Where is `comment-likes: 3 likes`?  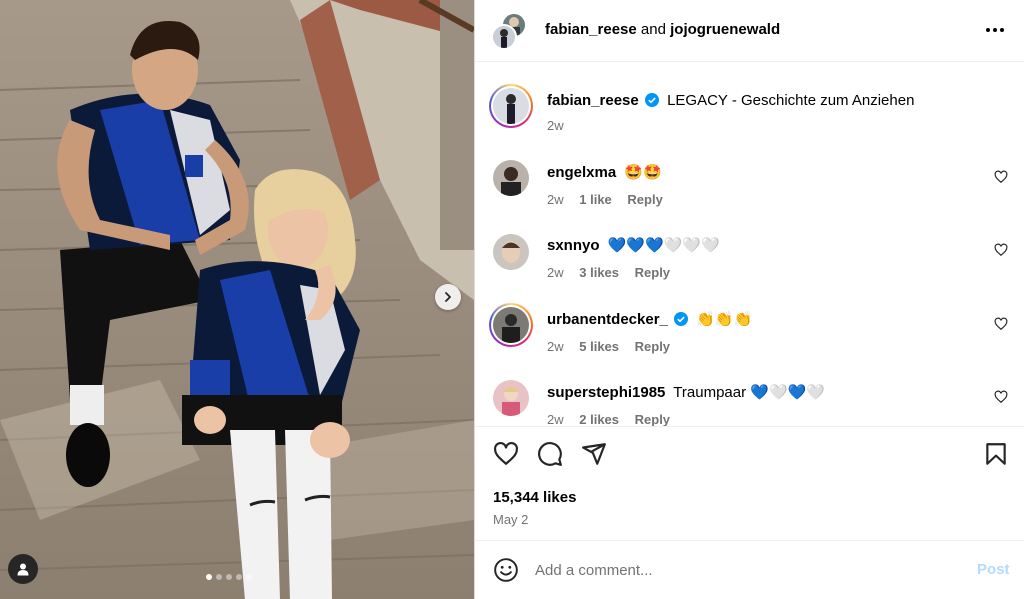 comment-likes: 3 likes is located at coordinates (599, 272).